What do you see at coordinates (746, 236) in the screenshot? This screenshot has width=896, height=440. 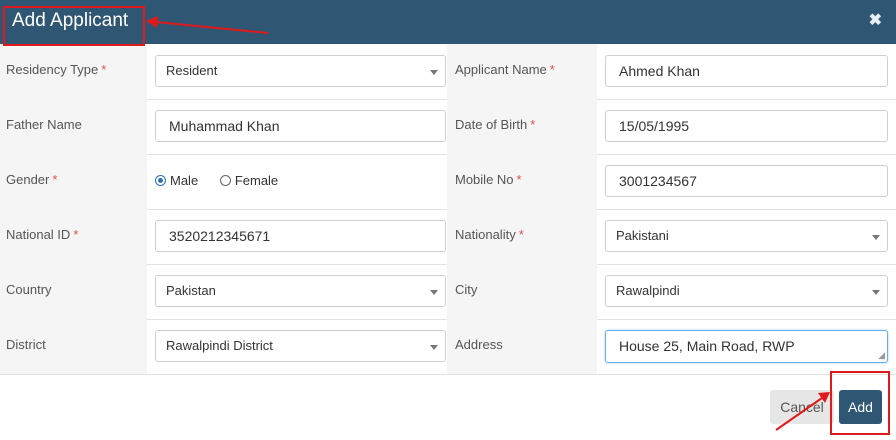 I see `nationality-select: Pakistani` at bounding box center [746, 236].